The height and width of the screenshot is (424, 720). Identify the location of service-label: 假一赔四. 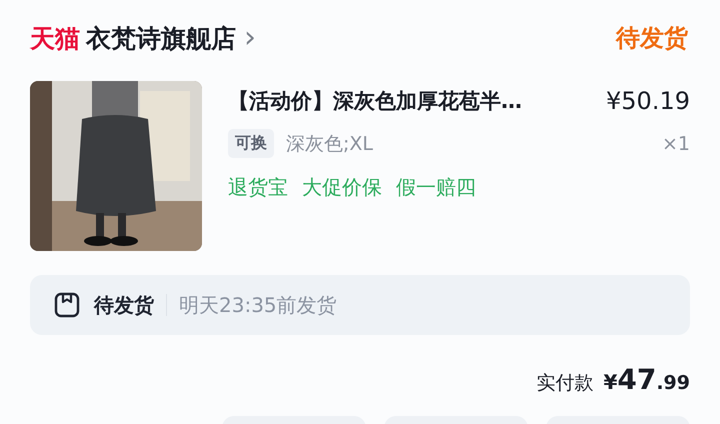
(436, 187).